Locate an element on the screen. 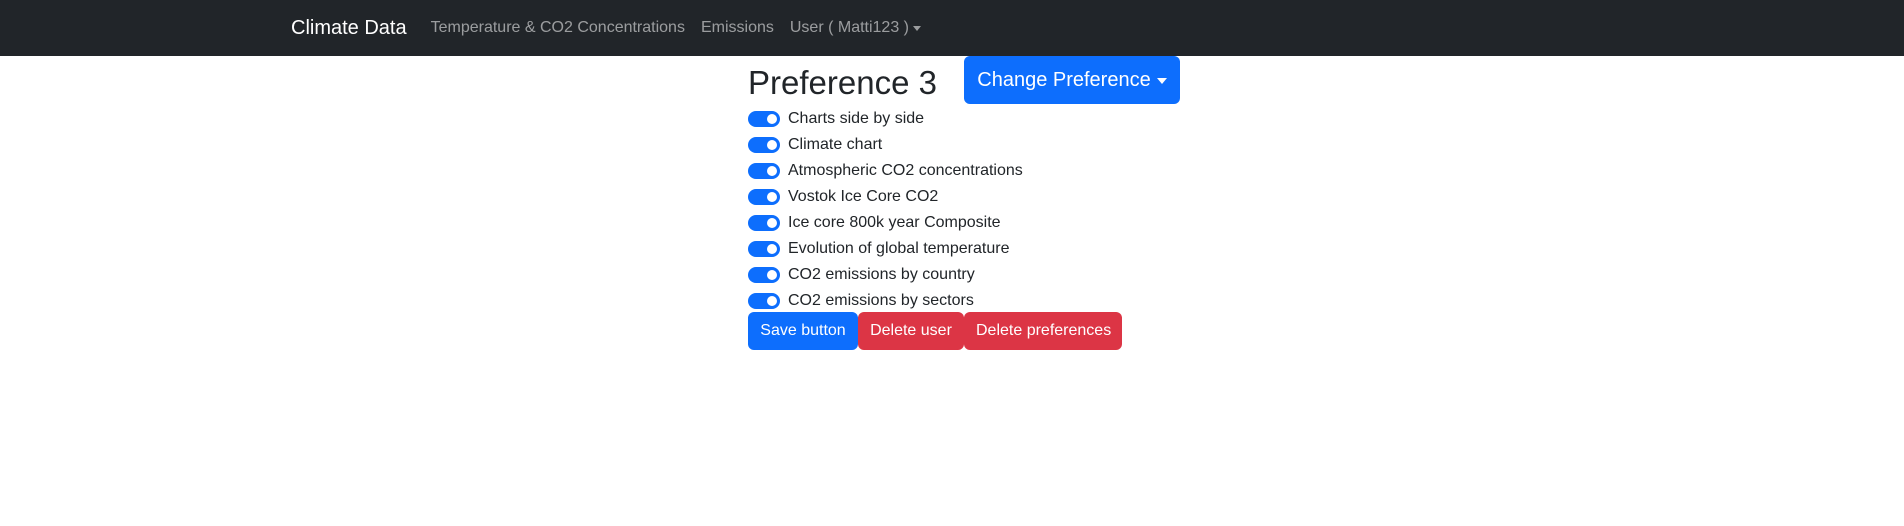 Image resolution: width=1904 pixels, height=526 pixels. toggle-row-vostok-ice-core: Vostok Ice Core CO2 is located at coordinates (885, 197).